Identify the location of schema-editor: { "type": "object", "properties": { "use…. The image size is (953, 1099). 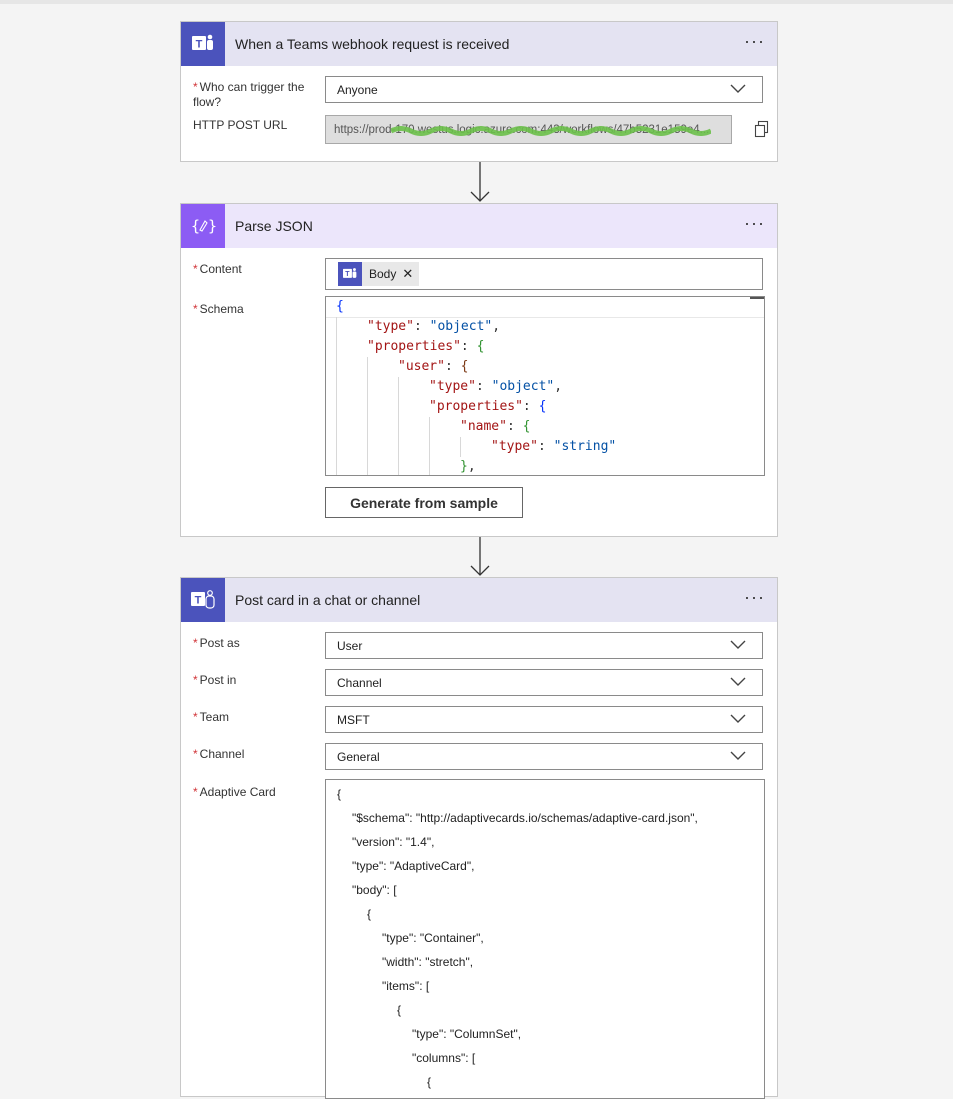
(545, 386).